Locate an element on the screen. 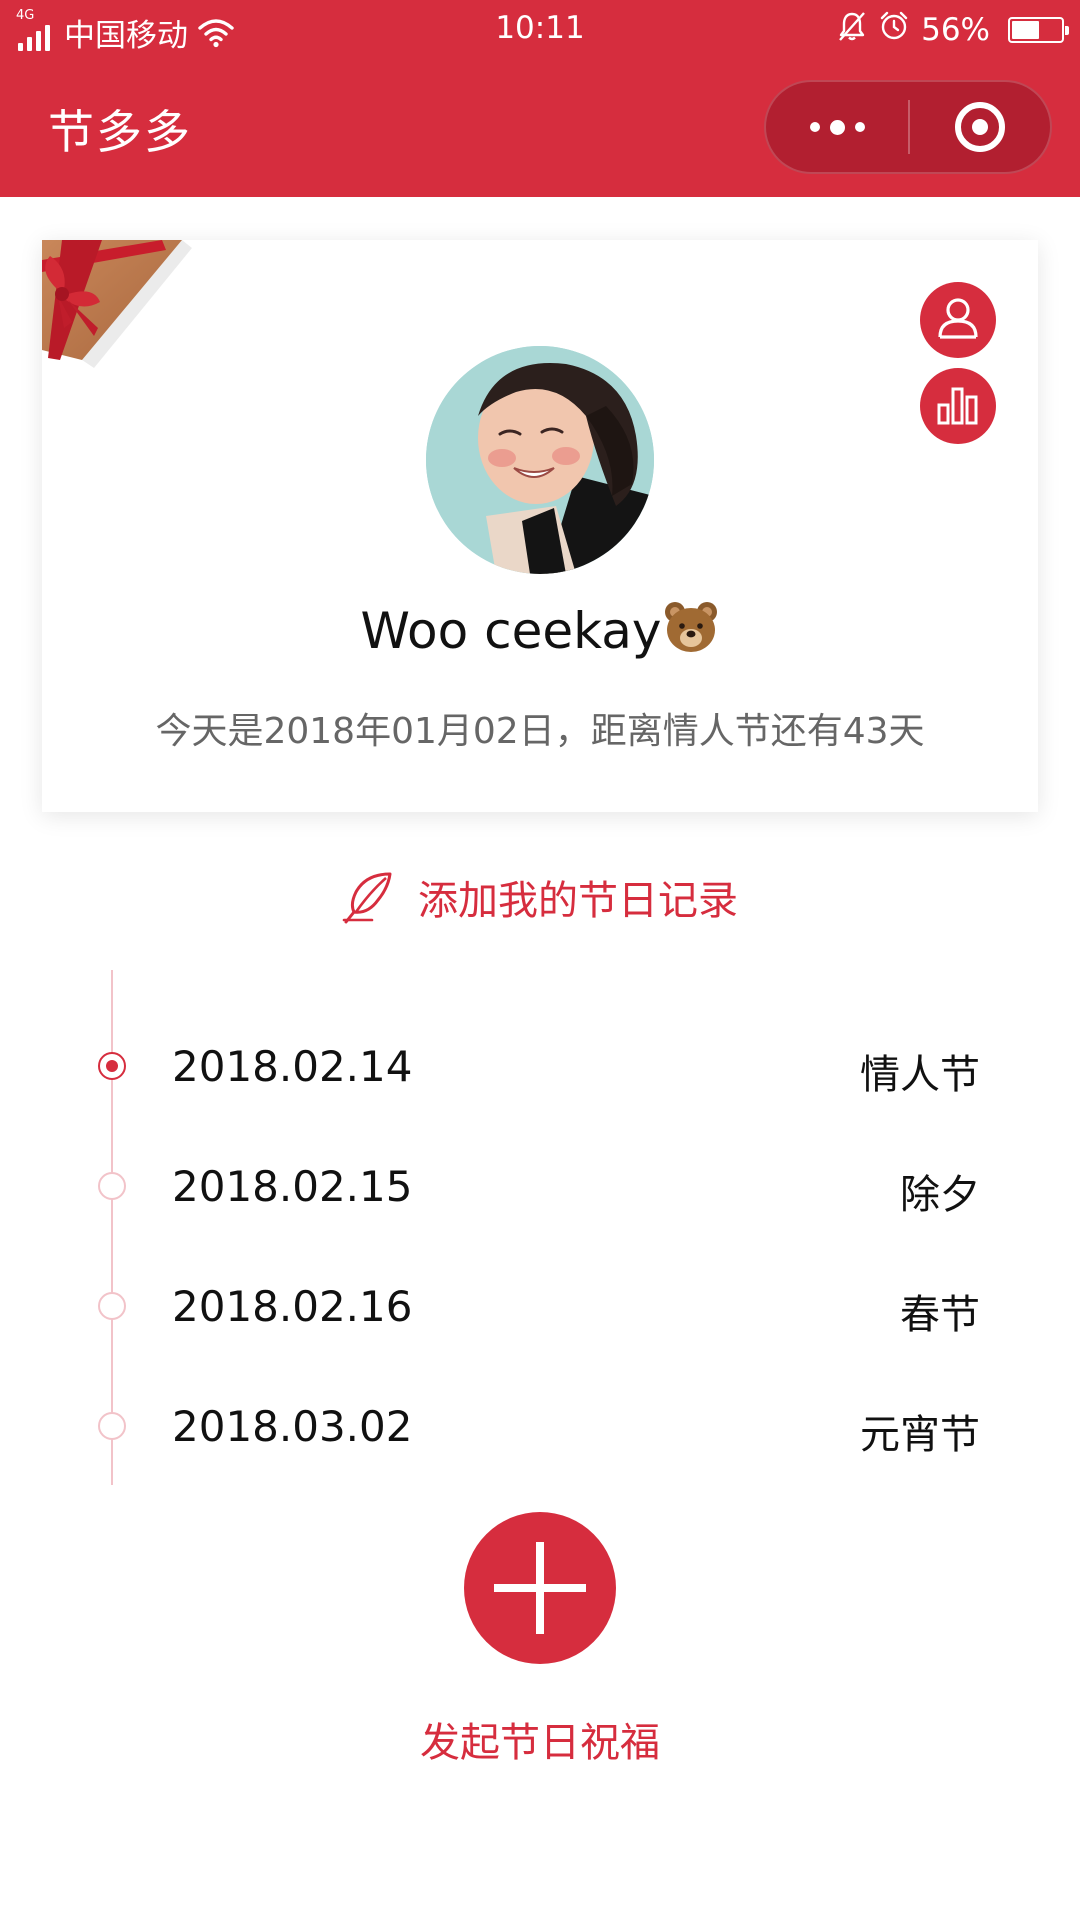 This screenshot has height=1920, width=1080. battery-percent: 56% is located at coordinates (955, 30).